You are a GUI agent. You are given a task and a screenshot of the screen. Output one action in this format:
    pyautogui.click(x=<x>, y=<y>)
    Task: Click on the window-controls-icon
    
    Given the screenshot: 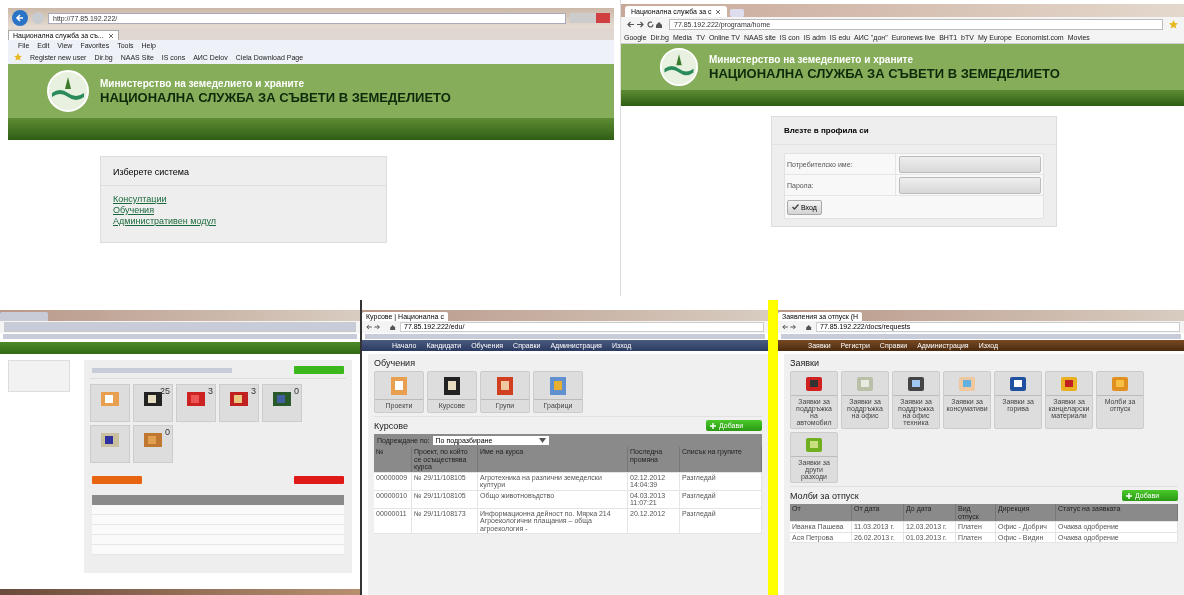 What is the action you would take?
    pyautogui.click(x=590, y=18)
    